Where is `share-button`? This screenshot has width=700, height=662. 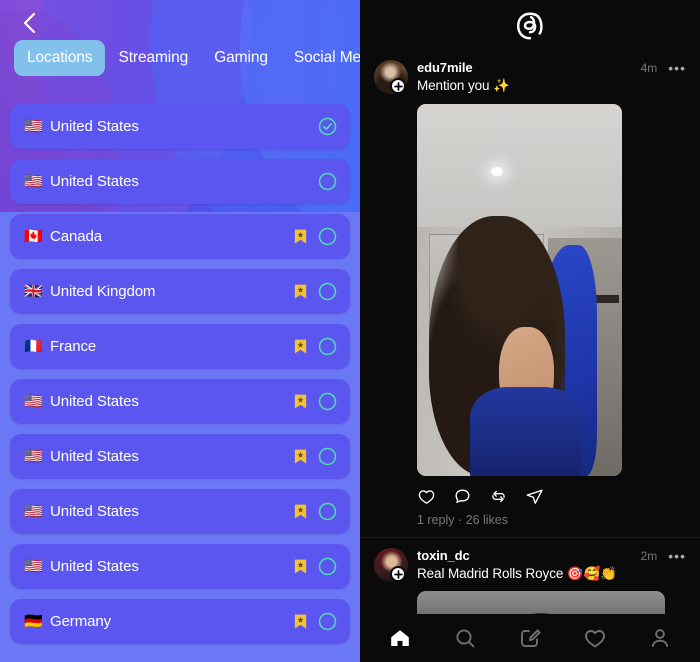
share-button is located at coordinates (534, 496).